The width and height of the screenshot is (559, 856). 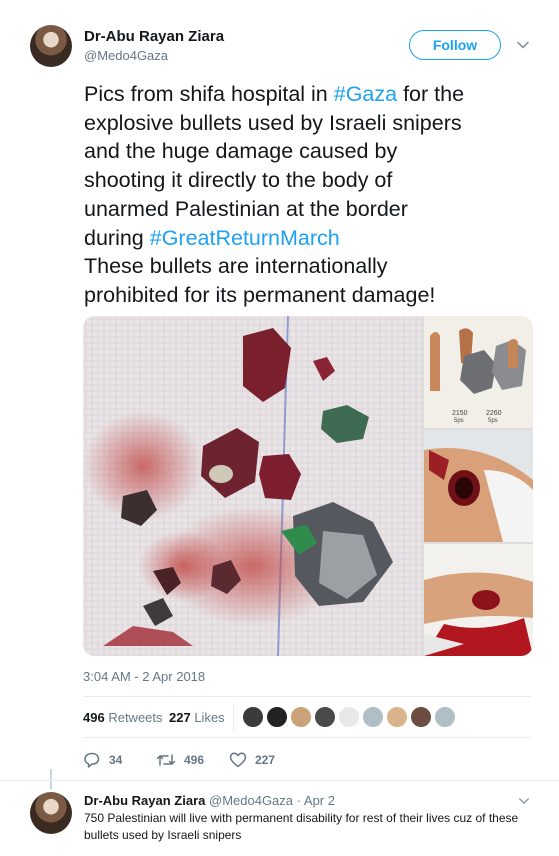 I want to click on reply-author-avatar, so click(x=51, y=813).